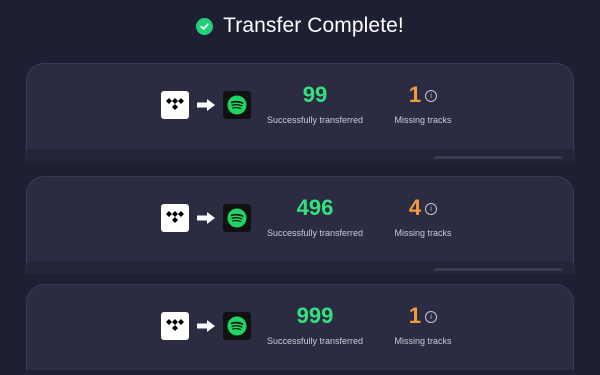 Image resolution: width=600 pixels, height=375 pixels. I want to click on transferred-stat: 99 Successfully transferred, so click(315, 103).